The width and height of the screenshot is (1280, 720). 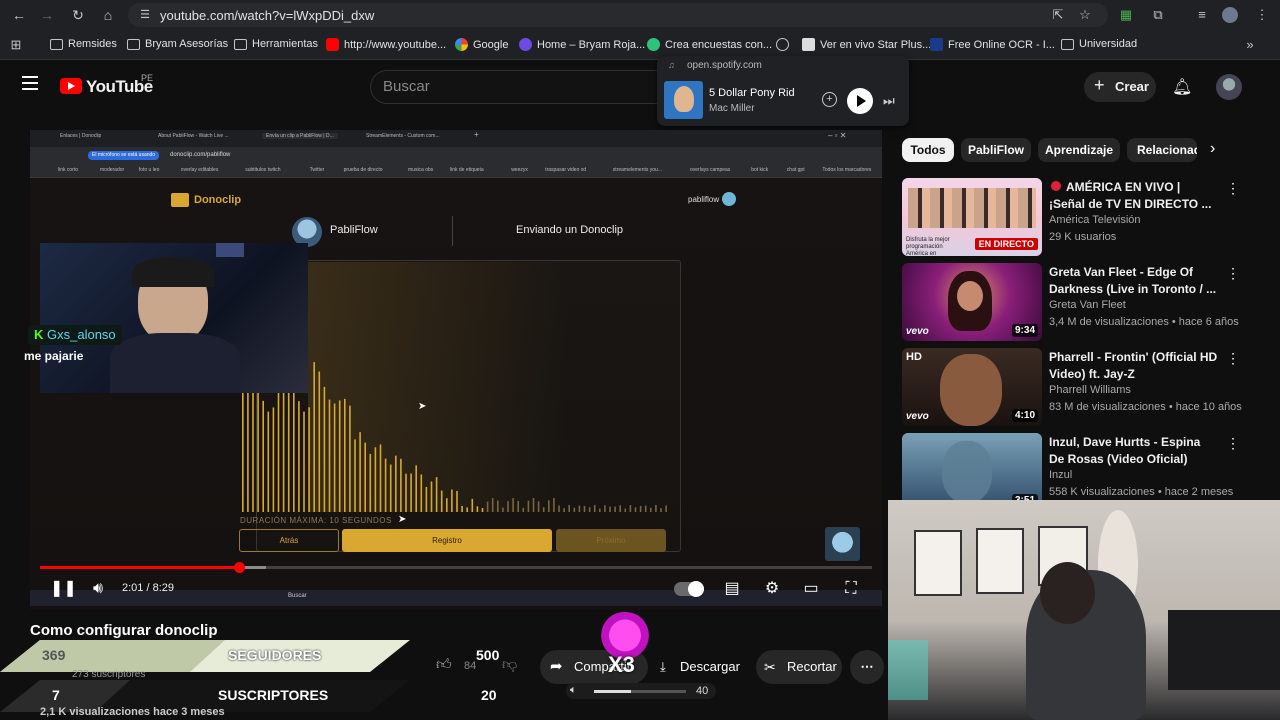 I want to click on share-icon: ➦, so click(x=556, y=666).